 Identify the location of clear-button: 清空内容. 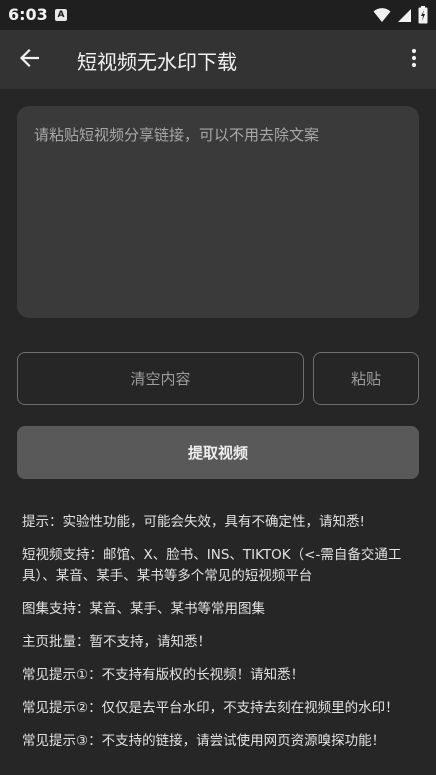
(160, 378).